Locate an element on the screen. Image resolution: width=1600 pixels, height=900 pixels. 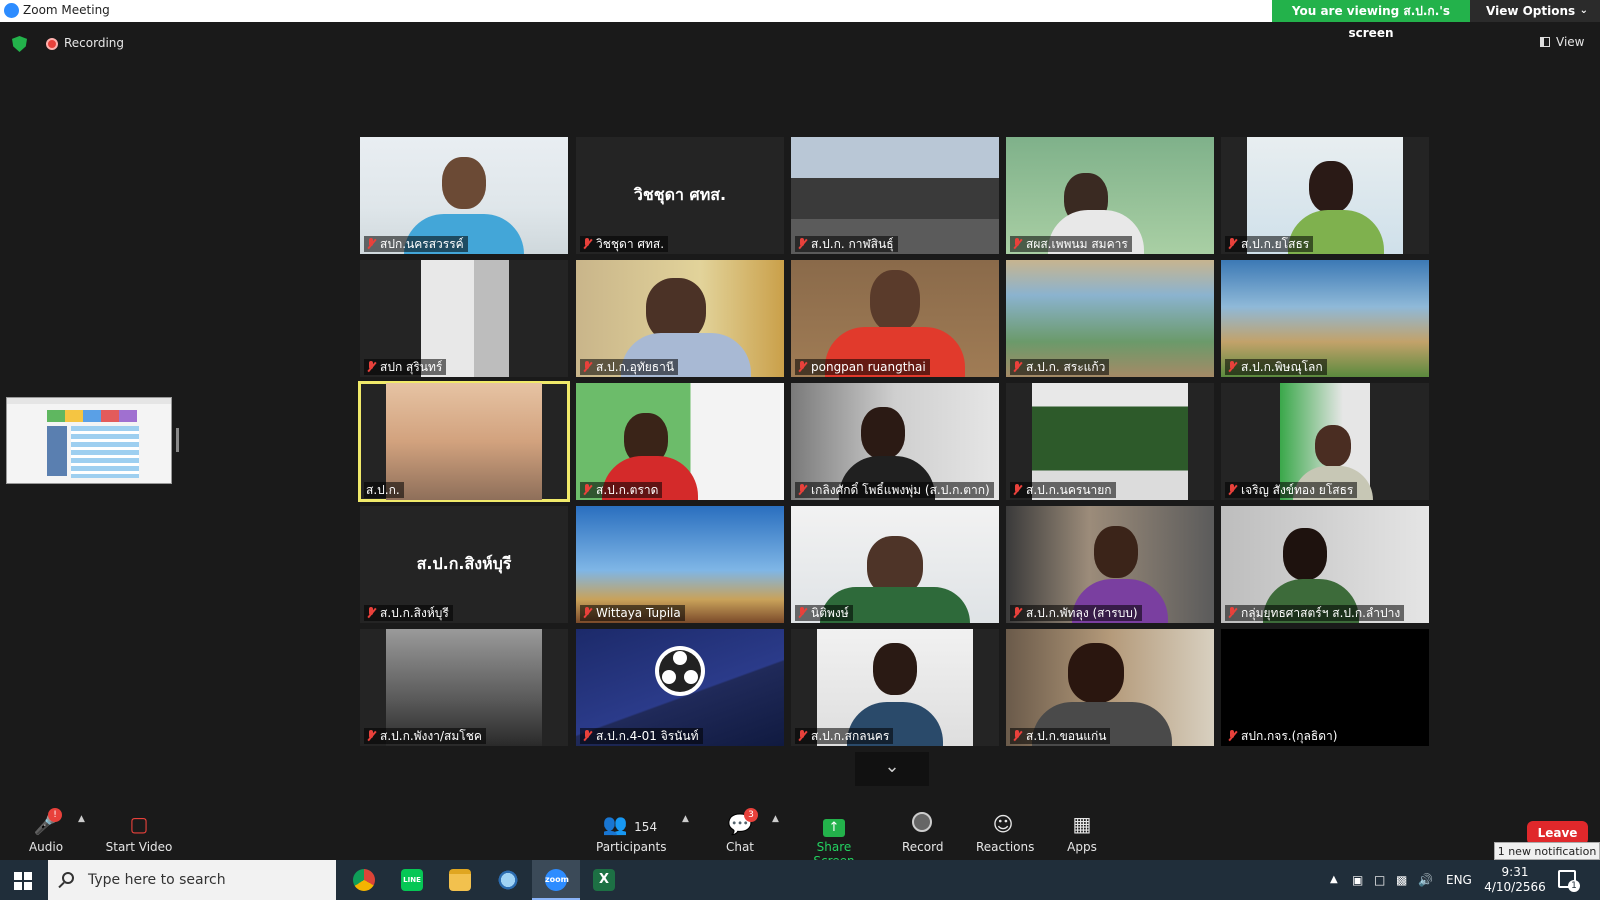
participant-name-label: ส.ป.ก.อุทัยธานี is located at coordinates (629, 367).